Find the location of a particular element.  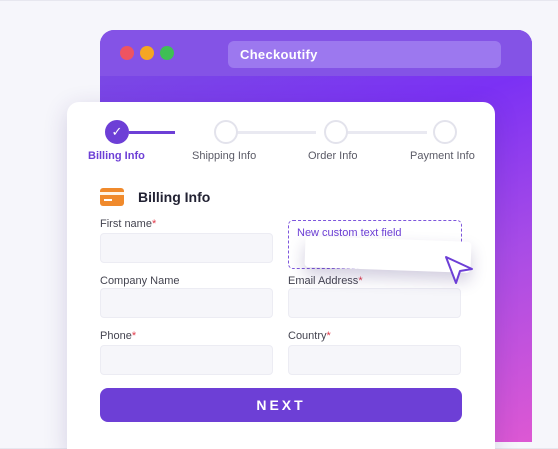

step-label-order: Order Info is located at coordinates (333, 156).